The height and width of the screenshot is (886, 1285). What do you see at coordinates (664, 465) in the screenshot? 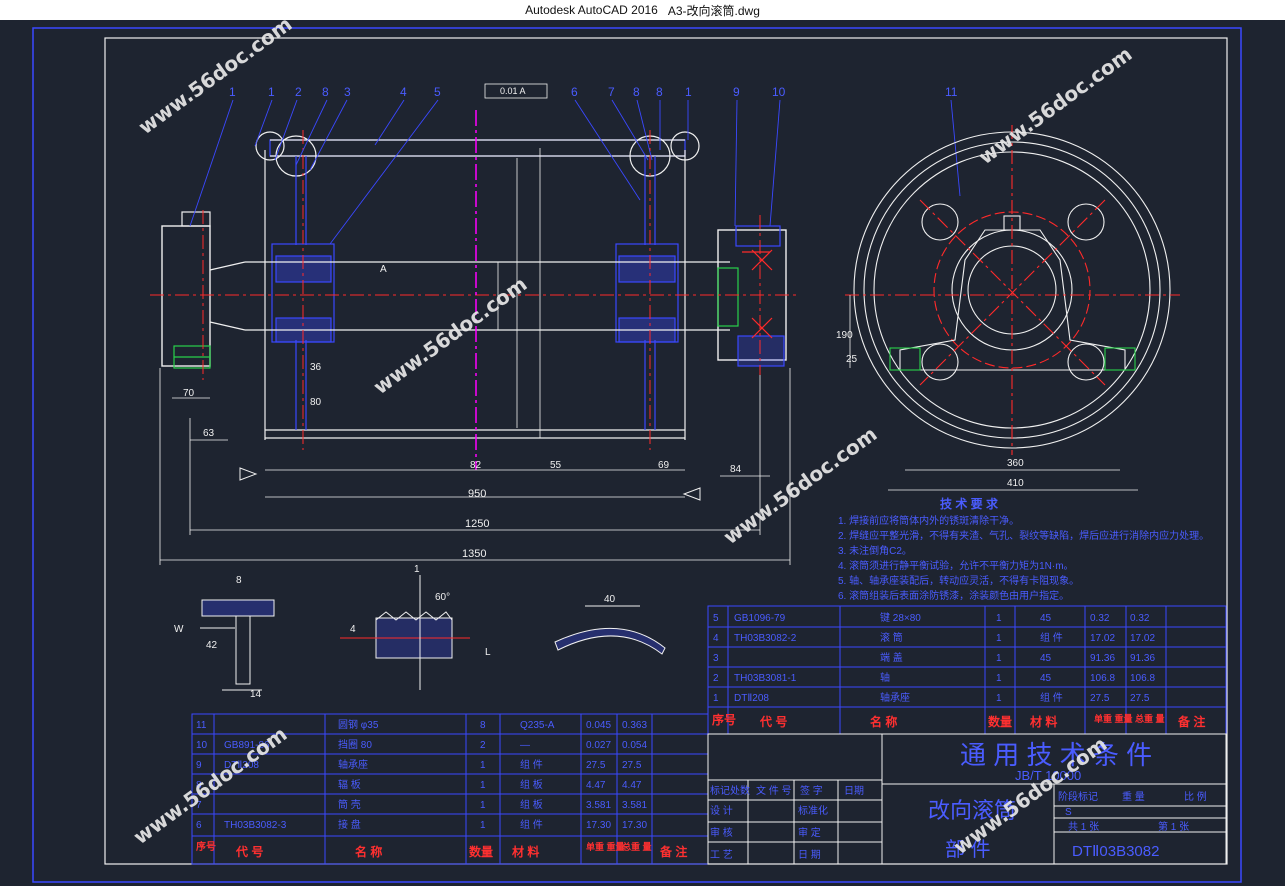
I see `dim-69: 69` at bounding box center [664, 465].